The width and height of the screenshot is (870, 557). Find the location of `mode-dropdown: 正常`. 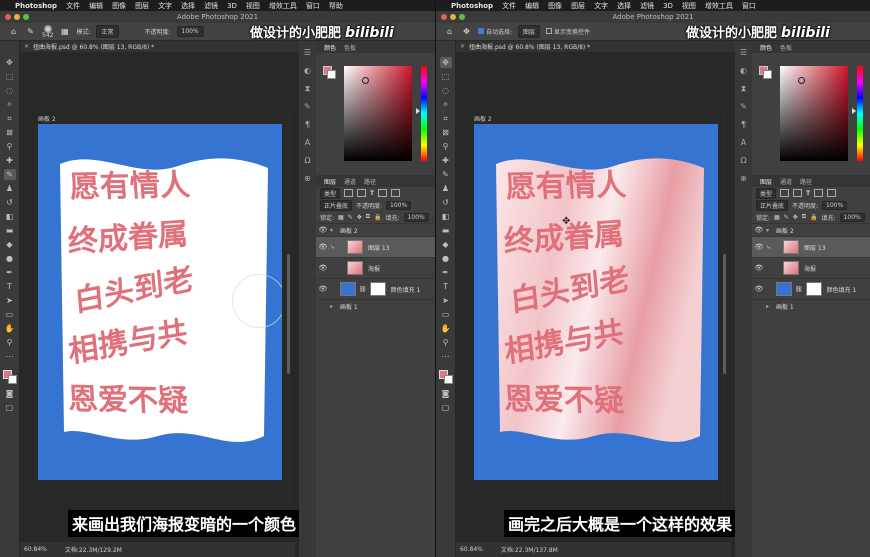

mode-dropdown: 正常 is located at coordinates (107, 31).